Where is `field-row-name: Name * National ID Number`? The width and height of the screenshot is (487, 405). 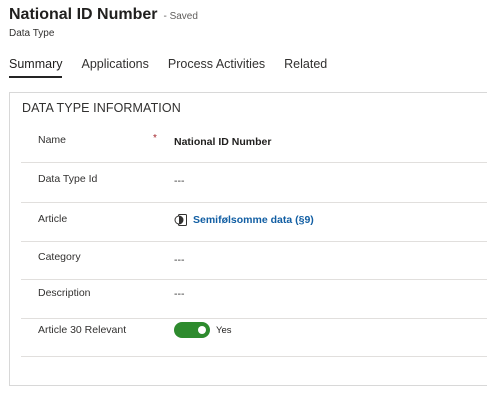
field-row-name: Name * National ID Number is located at coordinates (254, 144).